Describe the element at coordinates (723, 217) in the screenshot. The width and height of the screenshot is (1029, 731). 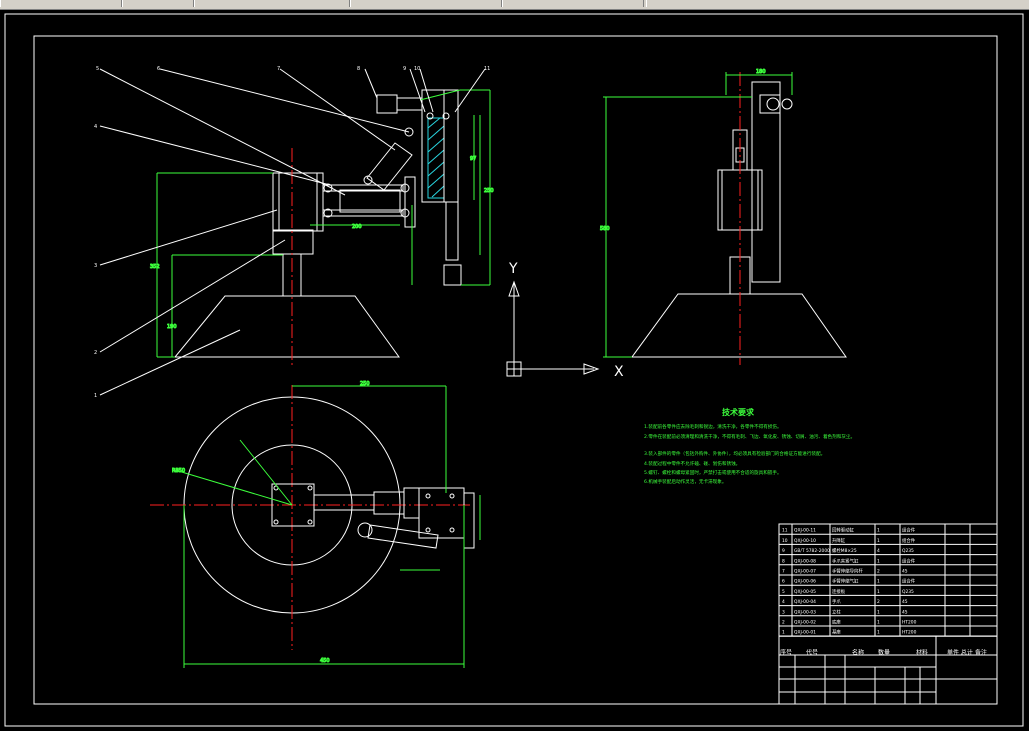
I see `side-view: 580 180` at that location.